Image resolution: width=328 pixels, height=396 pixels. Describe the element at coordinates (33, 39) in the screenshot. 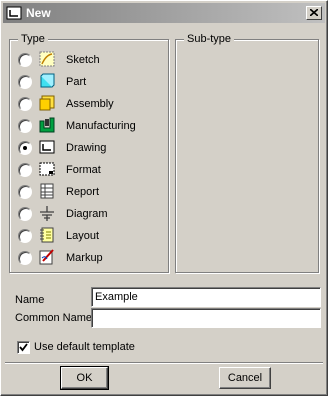

I see `type-group-label: Type` at that location.